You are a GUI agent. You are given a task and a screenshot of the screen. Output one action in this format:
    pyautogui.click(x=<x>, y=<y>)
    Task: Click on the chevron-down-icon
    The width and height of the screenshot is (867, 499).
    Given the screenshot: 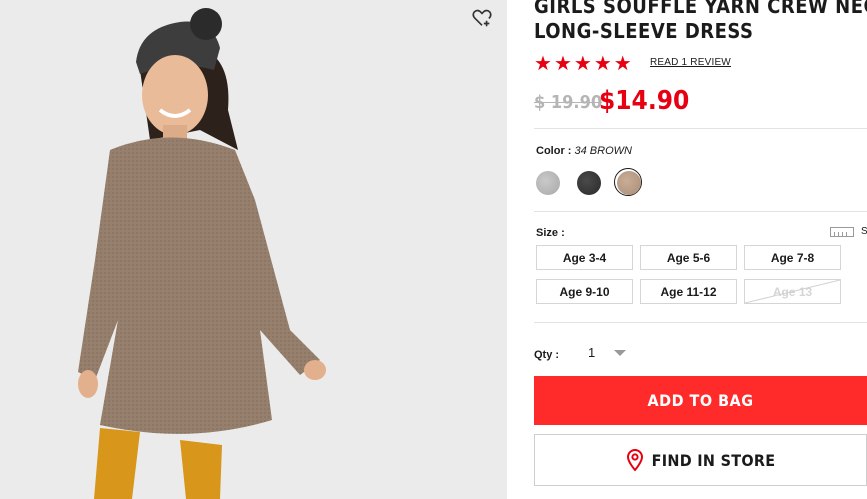 What is the action you would take?
    pyautogui.click(x=620, y=353)
    